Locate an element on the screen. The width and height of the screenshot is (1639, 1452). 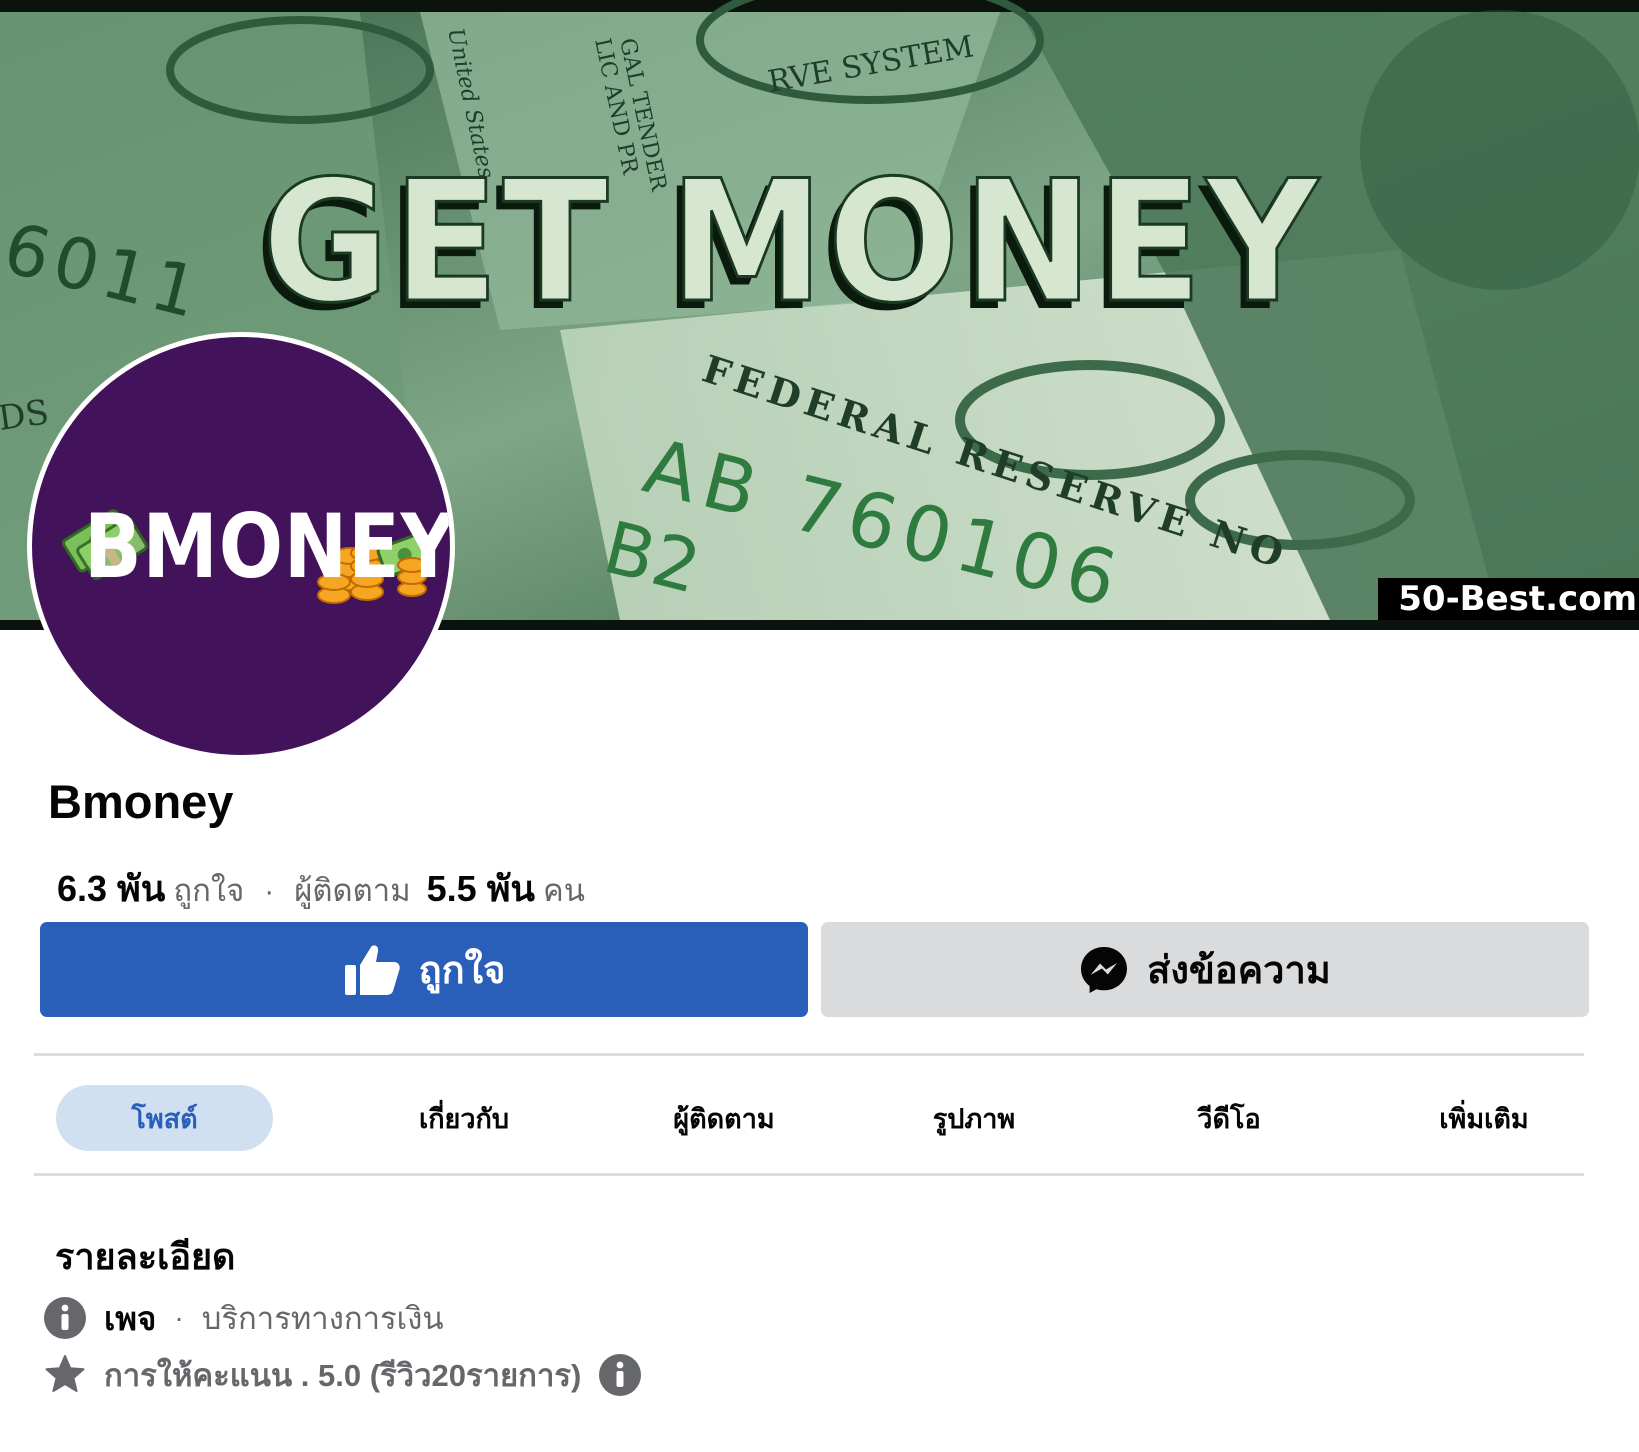
tab-about: เกี่ยวกับ is located at coordinates (464, 1118).